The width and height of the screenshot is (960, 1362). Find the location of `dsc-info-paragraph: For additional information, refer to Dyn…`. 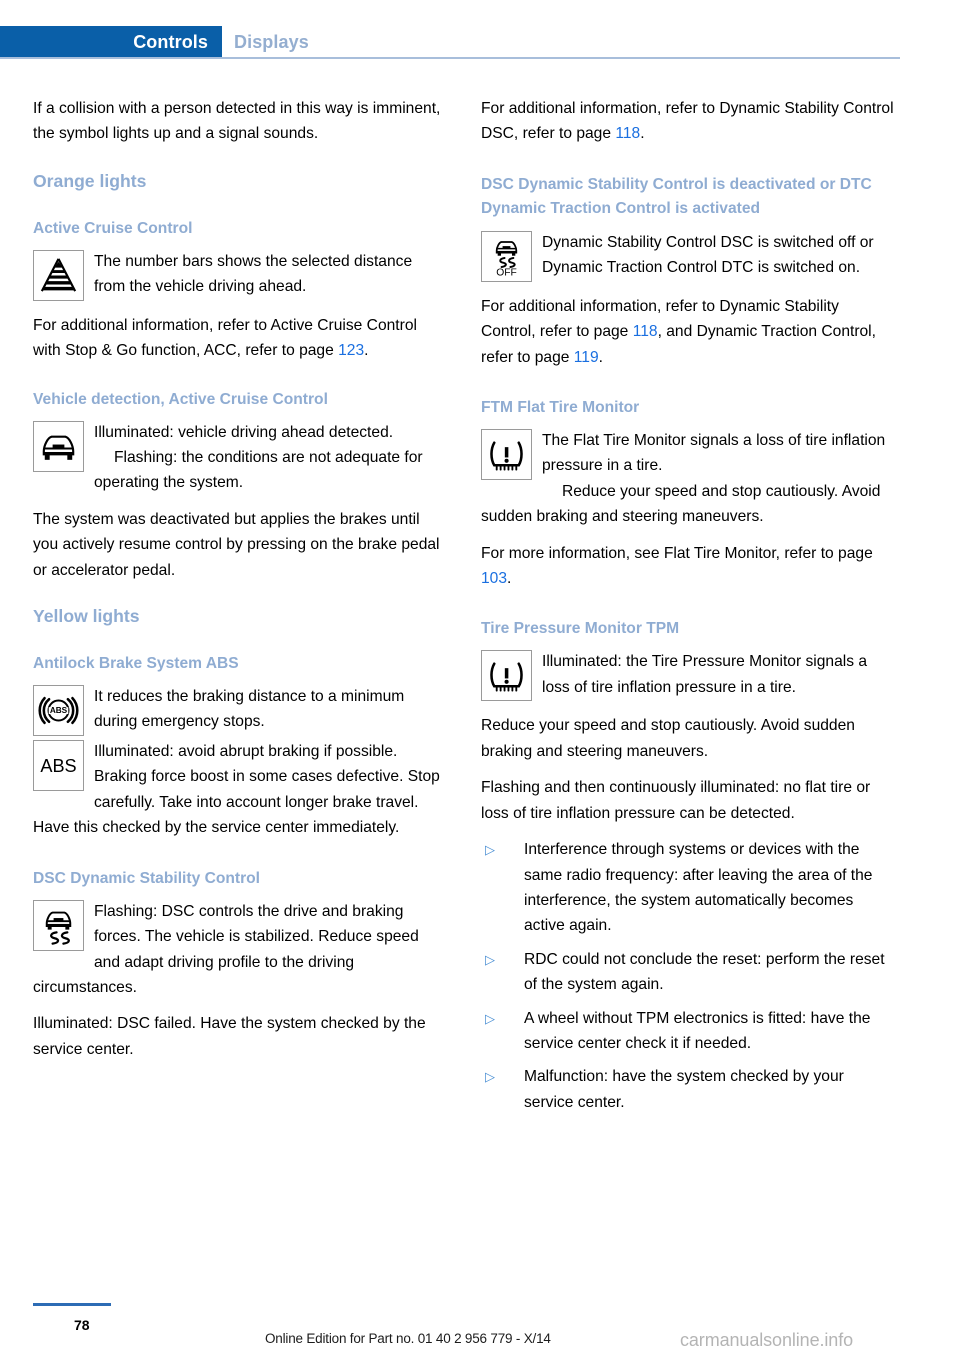

dsc-info-paragraph: For additional information, refer to Dyn… is located at coordinates (687, 121).